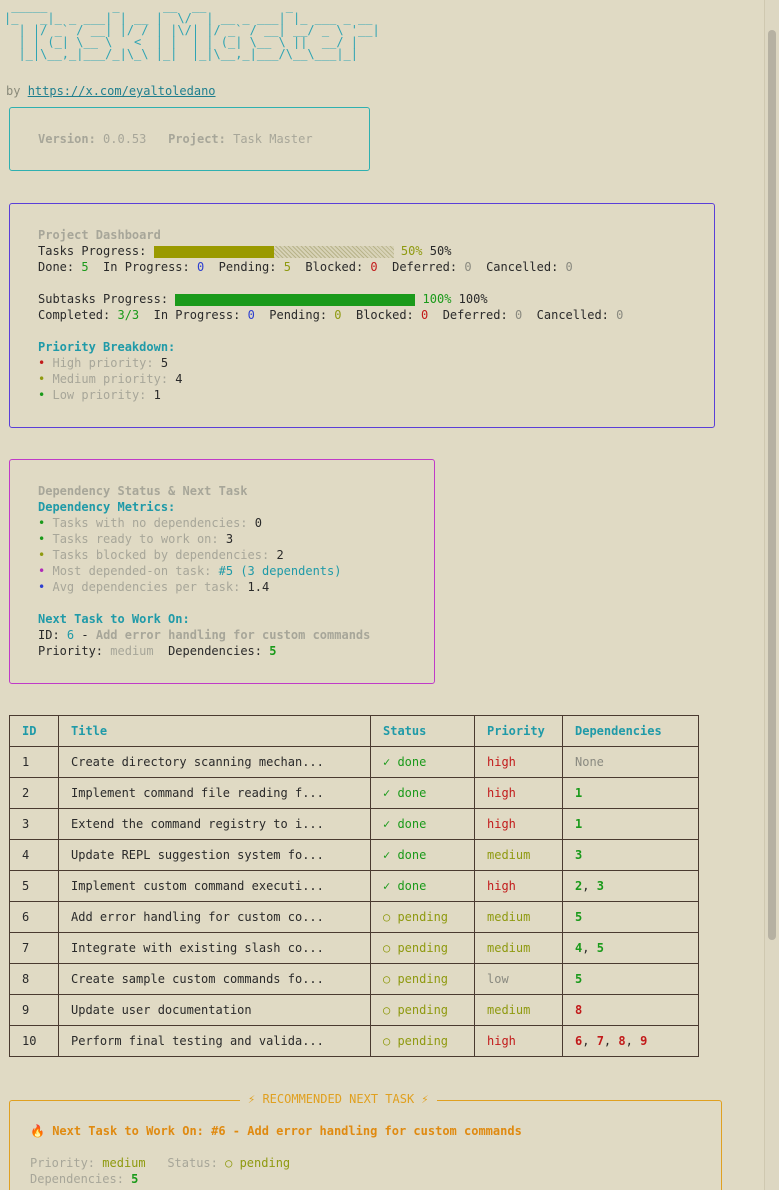  Describe the element at coordinates (287, 267) in the screenshot. I see `pending-count: 5` at that location.